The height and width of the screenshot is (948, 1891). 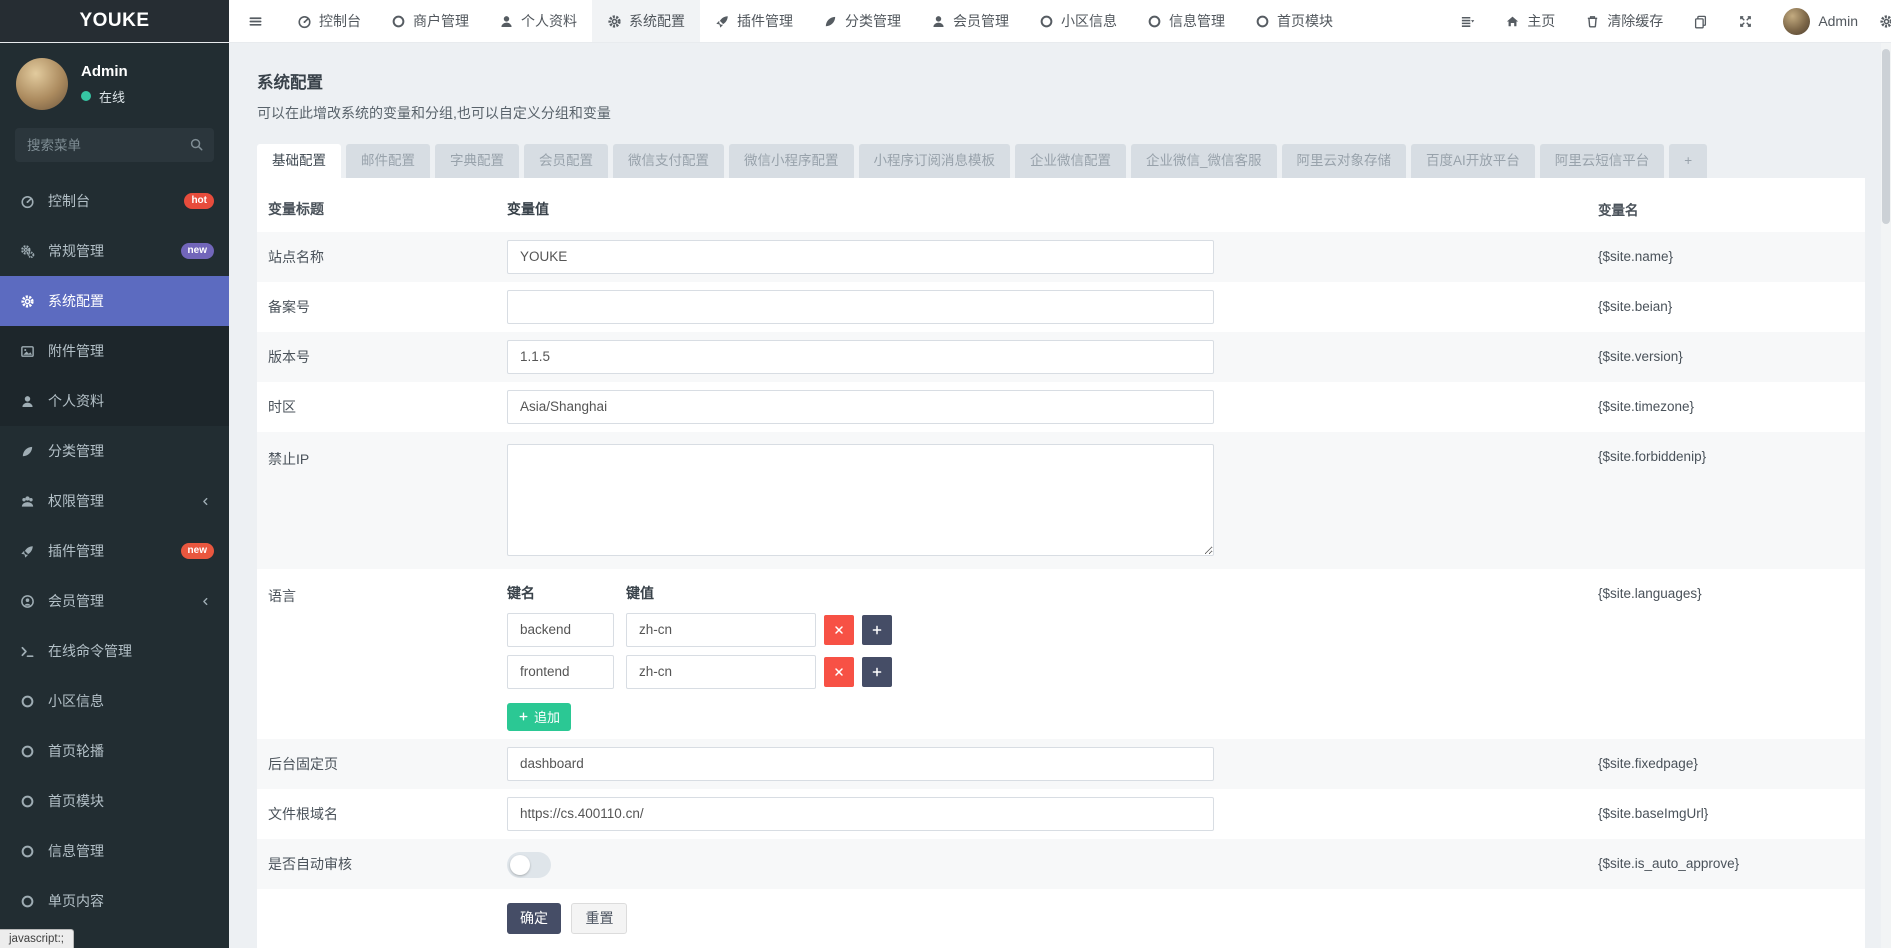 I want to click on sidebar-item: 常规管理 new, so click(x=114, y=251).